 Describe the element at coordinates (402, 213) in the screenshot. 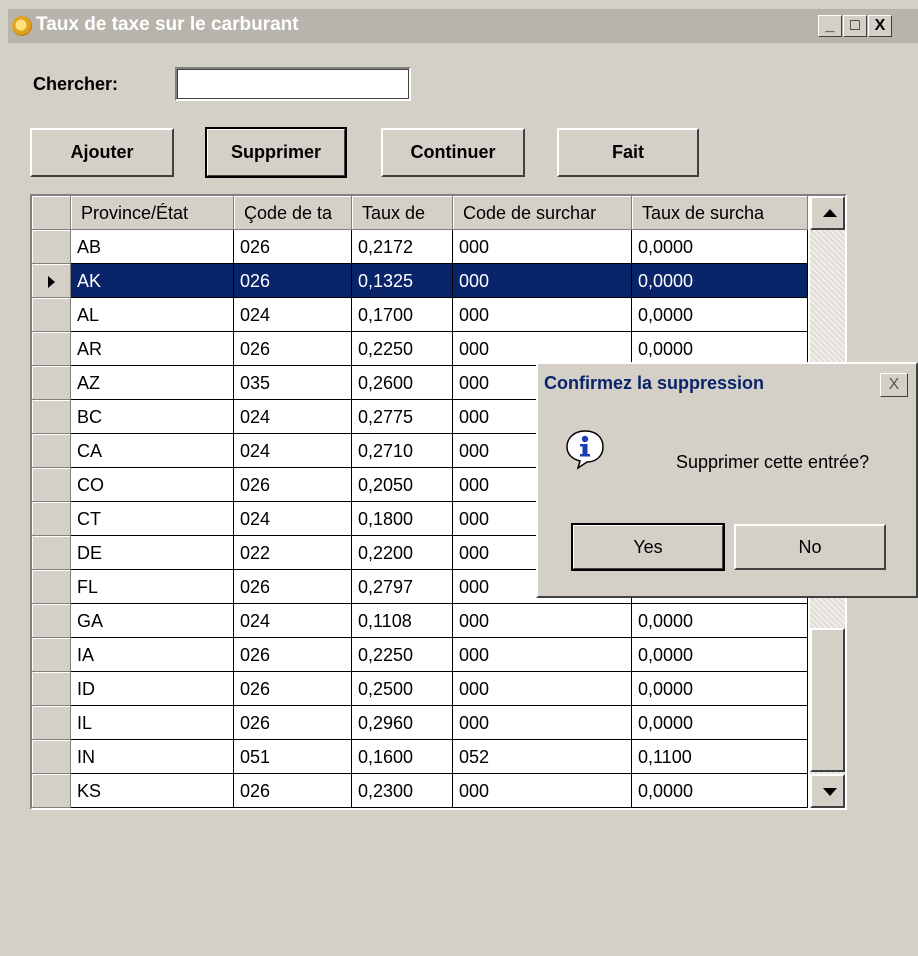

I see `column-header-tax-rate: Taux de` at that location.